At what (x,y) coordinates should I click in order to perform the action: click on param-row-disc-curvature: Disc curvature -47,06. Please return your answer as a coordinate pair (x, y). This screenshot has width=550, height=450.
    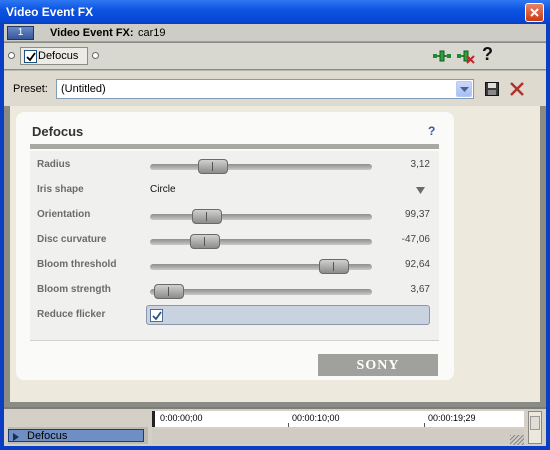
    Looking at the image, I should click on (234, 240).